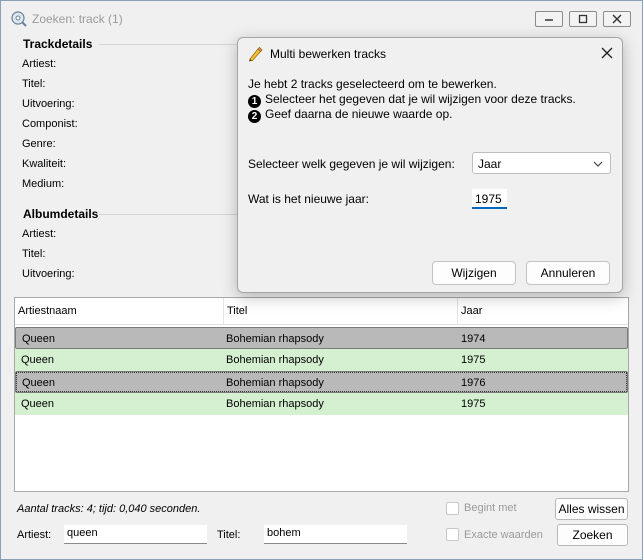  Describe the element at coordinates (541, 163) in the screenshot. I see `field-select: Jaar` at that location.